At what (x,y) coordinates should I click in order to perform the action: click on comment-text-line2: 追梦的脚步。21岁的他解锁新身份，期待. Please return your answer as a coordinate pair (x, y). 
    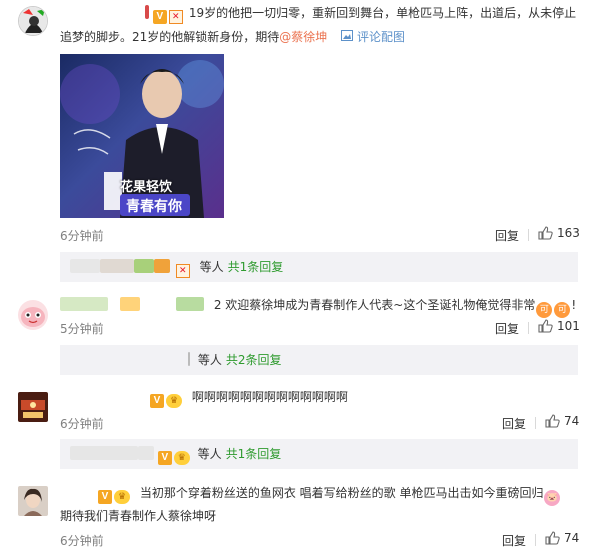
    Looking at the image, I should click on (170, 37).